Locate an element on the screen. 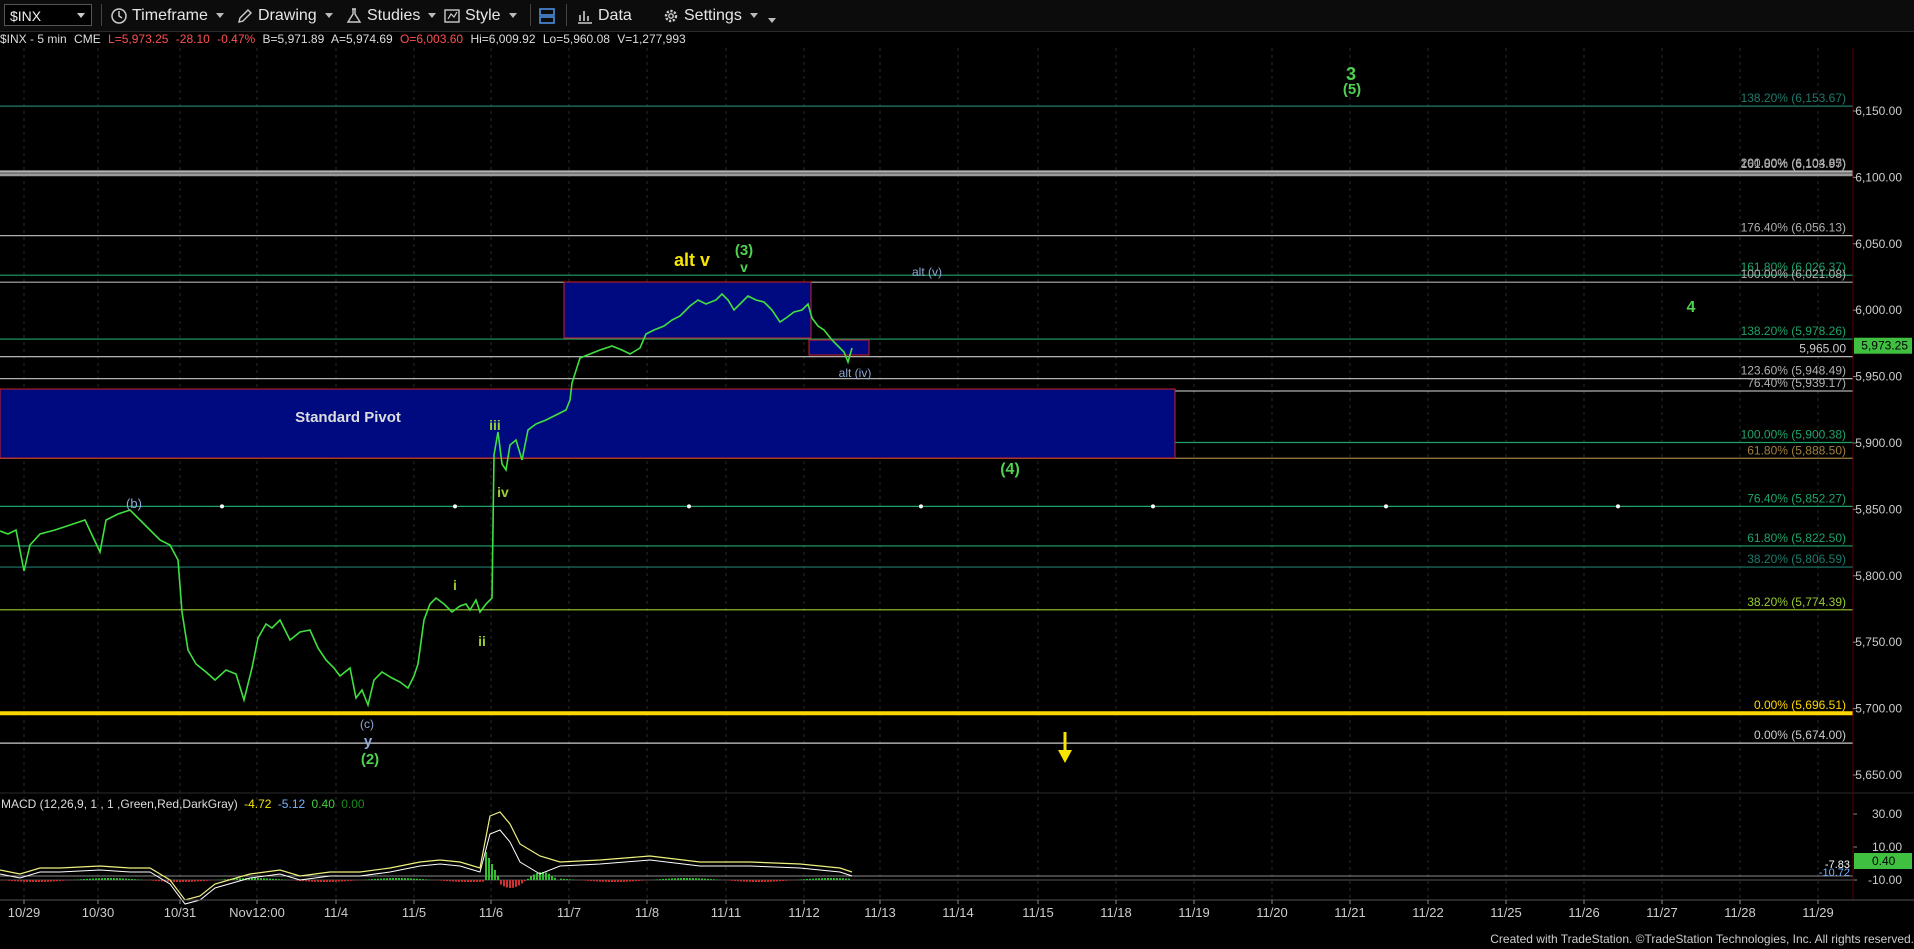  gear-icon is located at coordinates (671, 15).